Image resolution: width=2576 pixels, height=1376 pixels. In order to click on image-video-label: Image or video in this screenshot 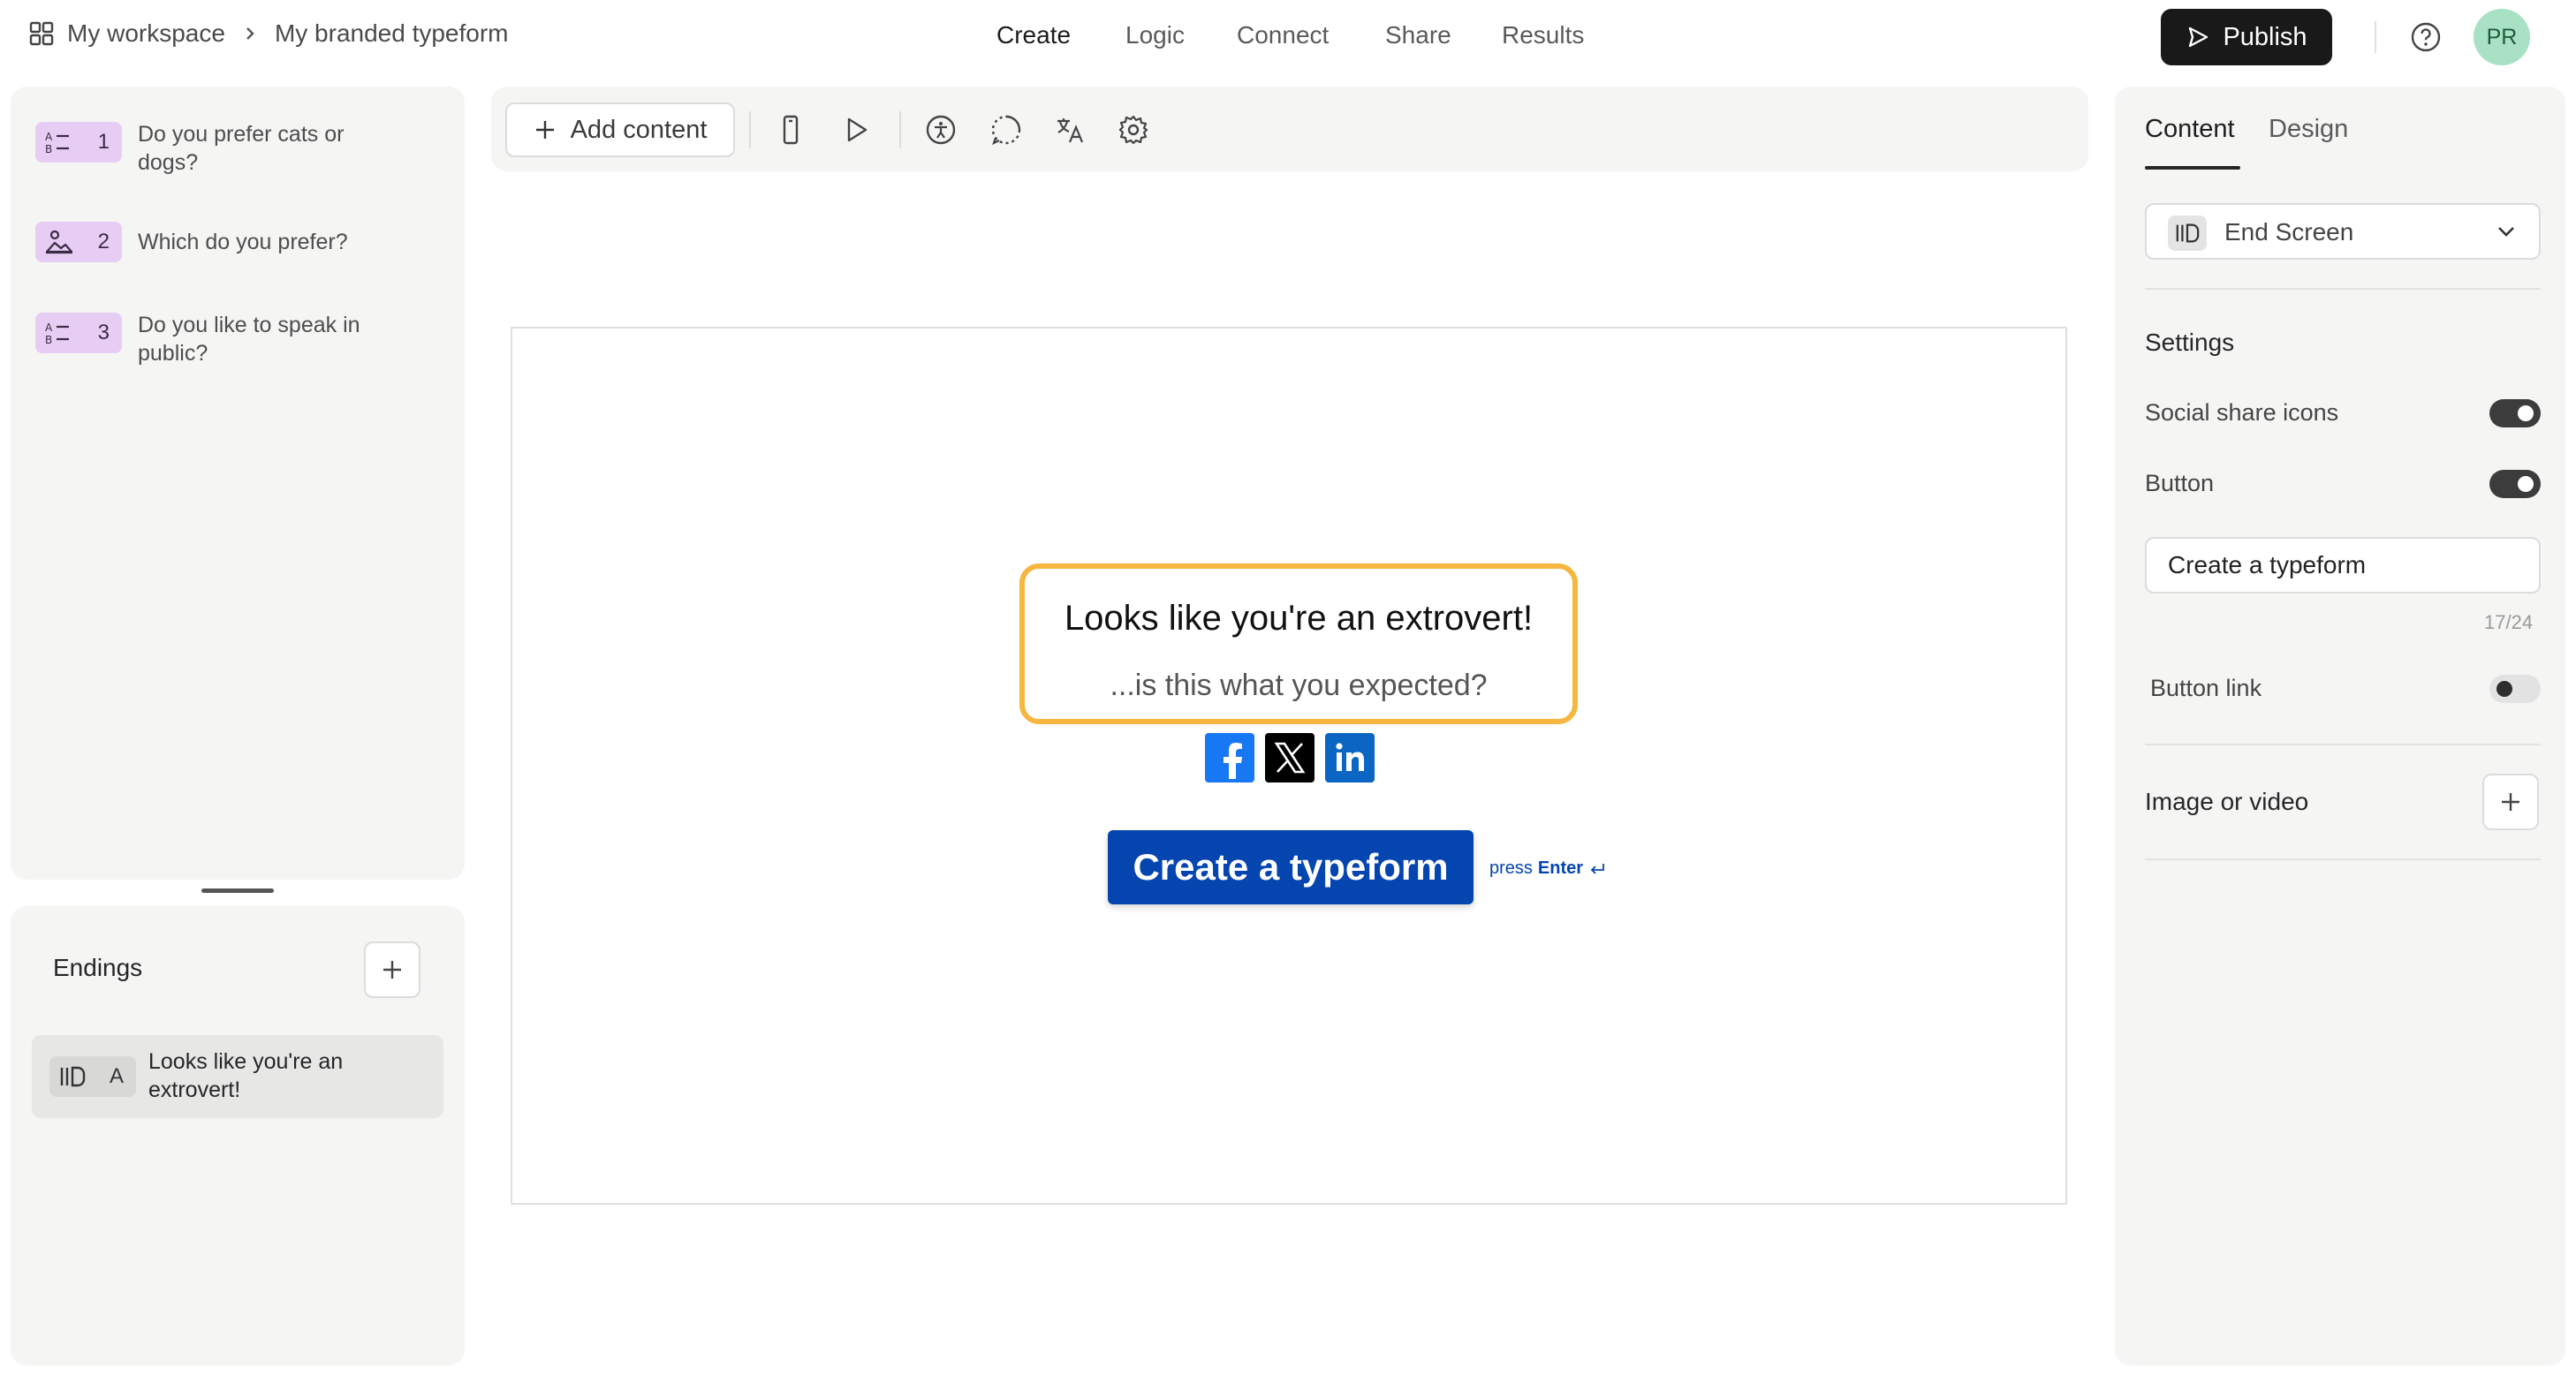, I will do `click(2227, 801)`.